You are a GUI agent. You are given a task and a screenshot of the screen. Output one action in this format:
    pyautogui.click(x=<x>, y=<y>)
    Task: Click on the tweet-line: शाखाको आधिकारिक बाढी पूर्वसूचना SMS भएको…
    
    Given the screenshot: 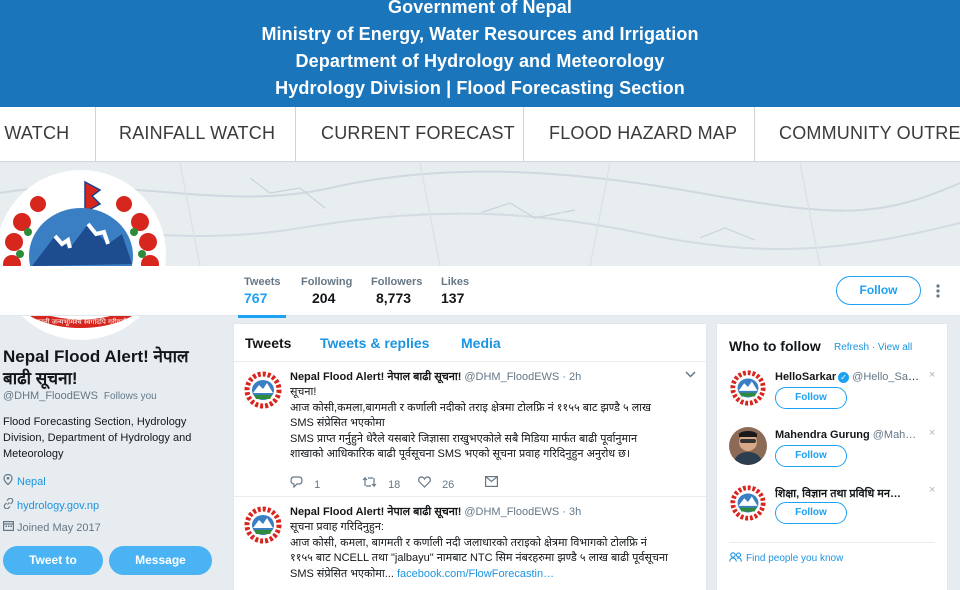 What is the action you would take?
    pyautogui.click(x=460, y=454)
    